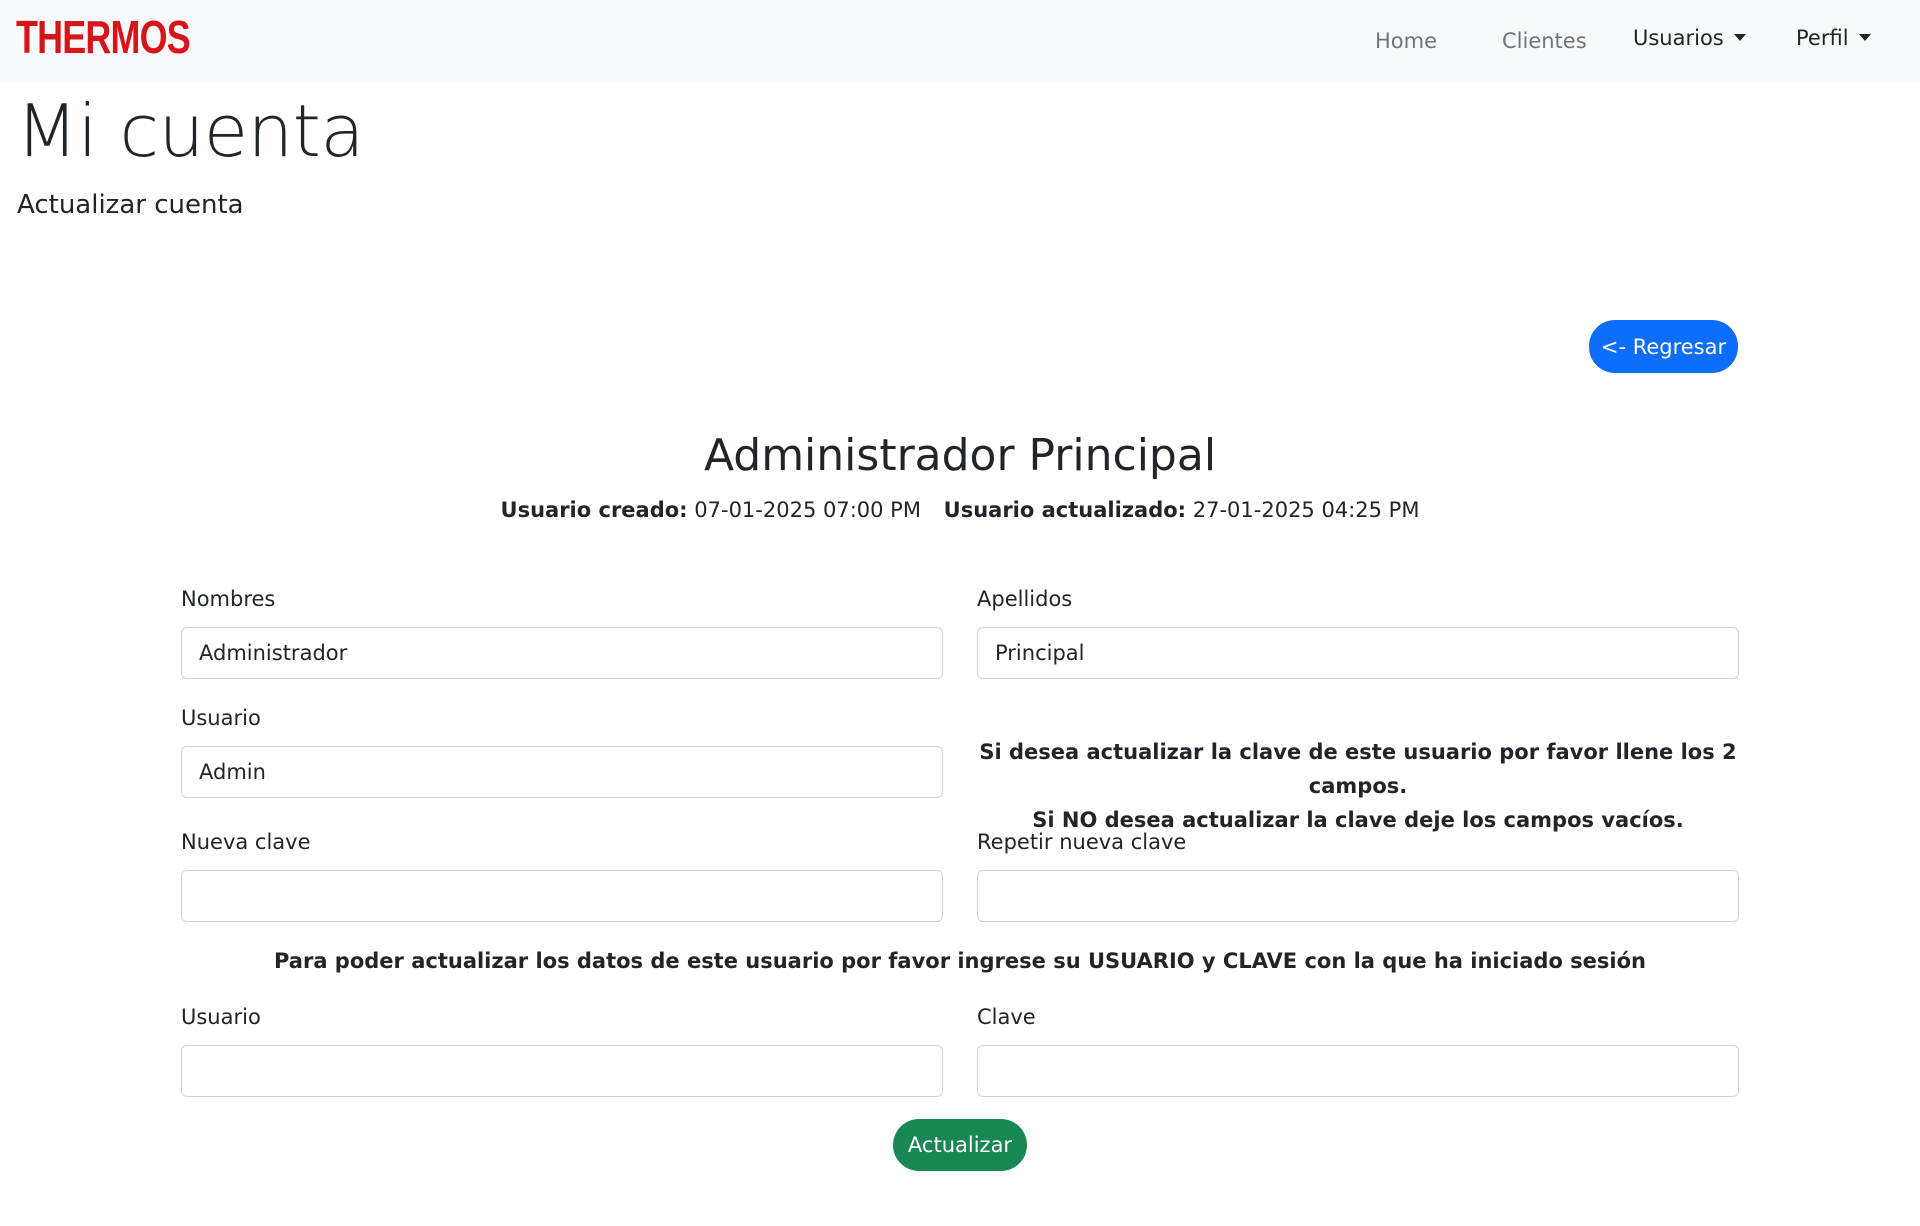 This screenshot has width=1920, height=1226. I want to click on nav-dropdown-usuarios-label: Usuarios, so click(1678, 38).